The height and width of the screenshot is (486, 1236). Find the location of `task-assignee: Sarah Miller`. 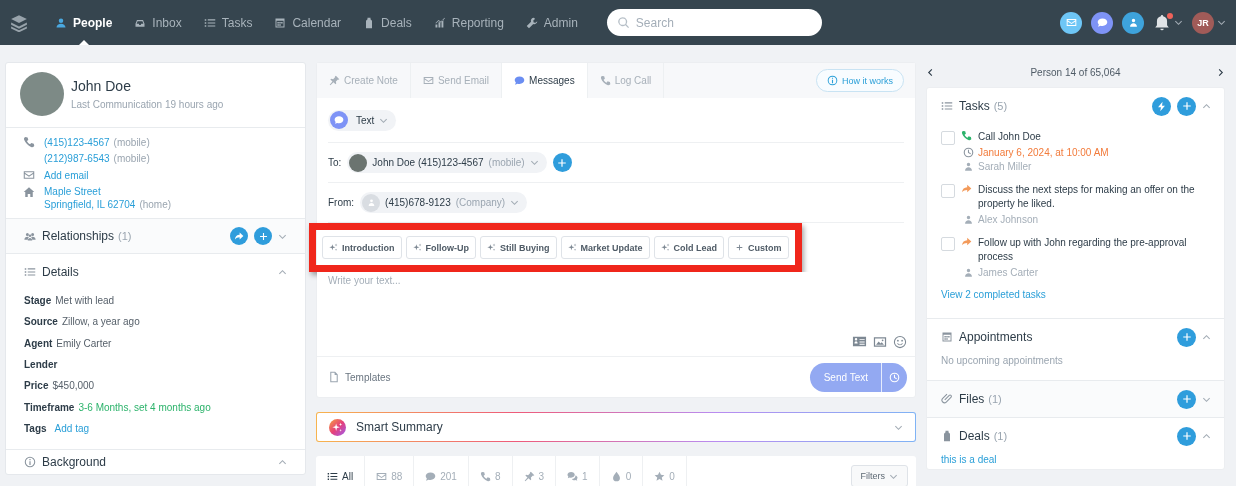

task-assignee: Sarah Miller is located at coordinates (1005, 166).